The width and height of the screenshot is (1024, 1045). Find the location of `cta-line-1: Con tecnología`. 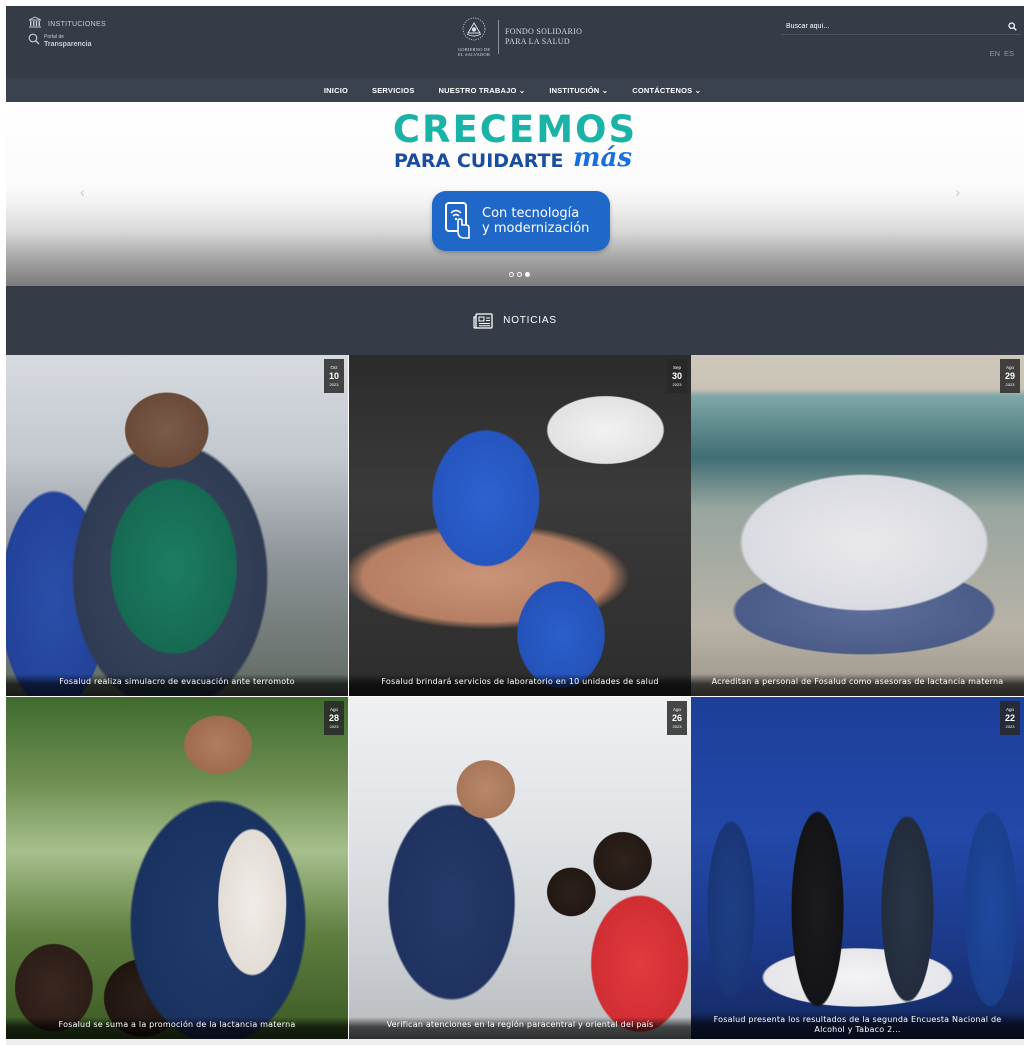

cta-line-1: Con tecnología is located at coordinates (531, 213).